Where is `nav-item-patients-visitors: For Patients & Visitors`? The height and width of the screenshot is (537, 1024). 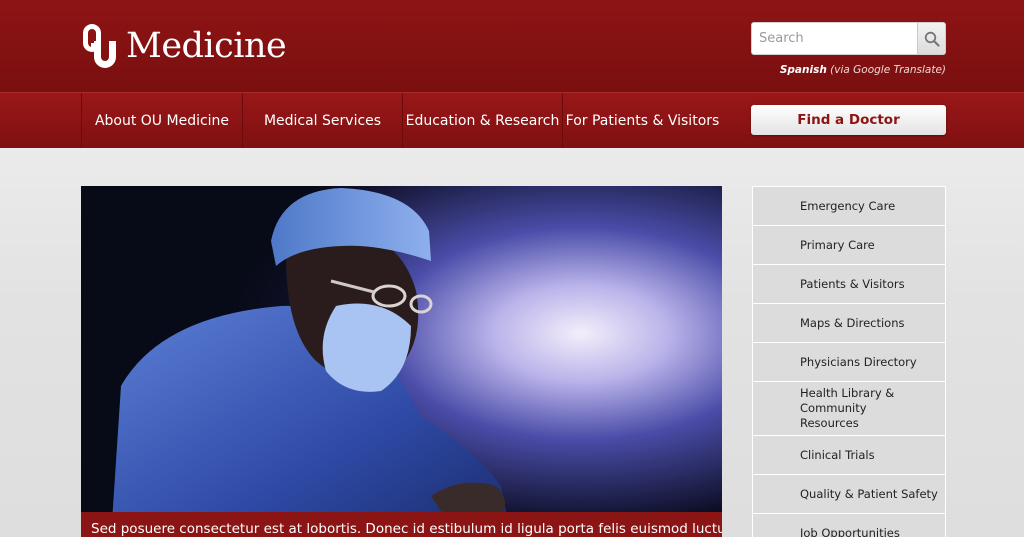
nav-item-patients-visitors: For Patients & Visitors is located at coordinates (642, 120).